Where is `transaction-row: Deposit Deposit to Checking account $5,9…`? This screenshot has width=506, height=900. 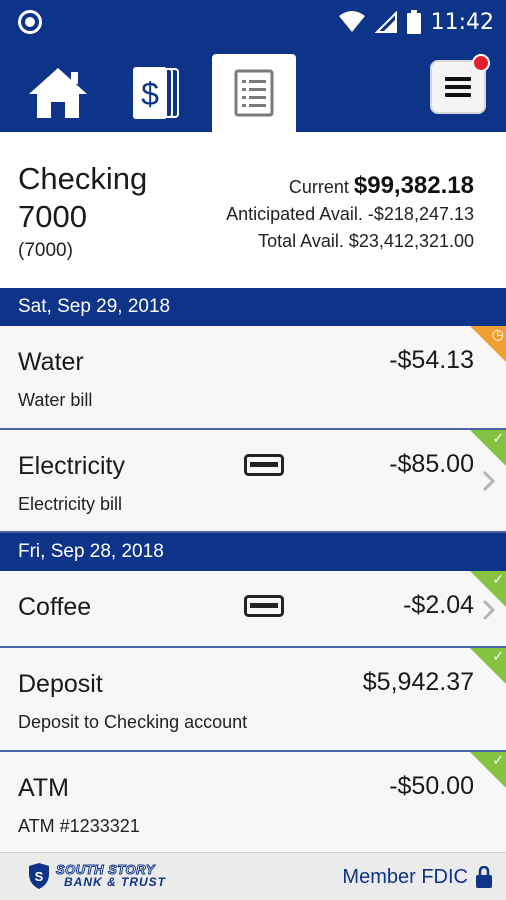
transaction-row: Deposit Deposit to Checking account $5,9… is located at coordinates (253, 700).